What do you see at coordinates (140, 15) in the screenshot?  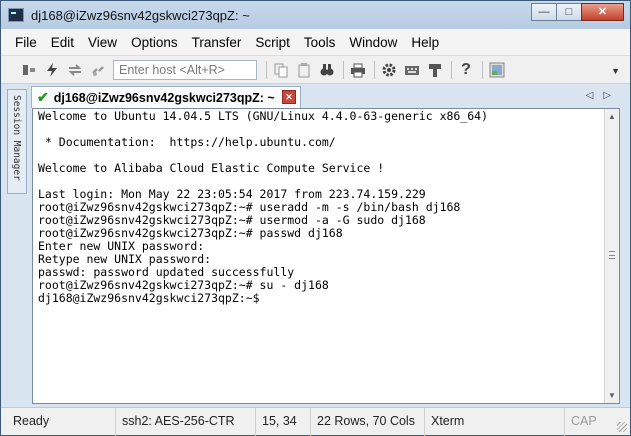 I see `window-title: dj168@iZwz96snv42gskwci273qpZ: ~` at bounding box center [140, 15].